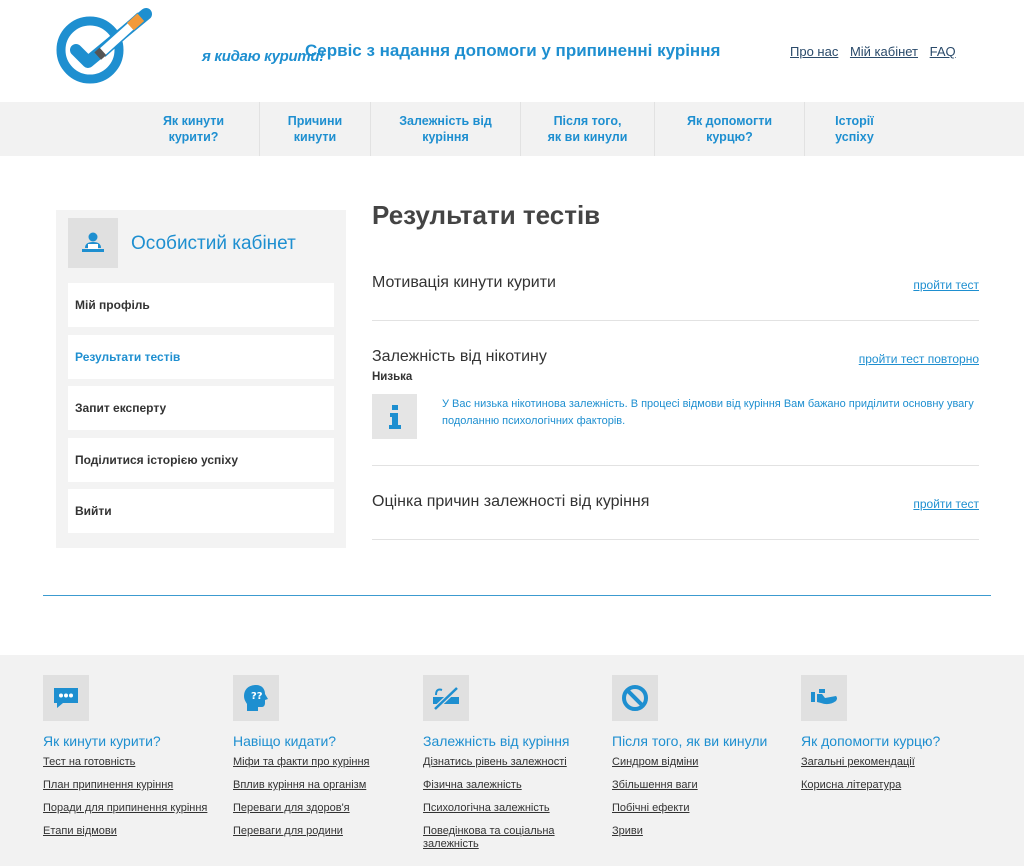 The image size is (1024, 866). What do you see at coordinates (201, 460) in the screenshot?
I see `sidebar-item-share-story: Поділитися історією успіху` at bounding box center [201, 460].